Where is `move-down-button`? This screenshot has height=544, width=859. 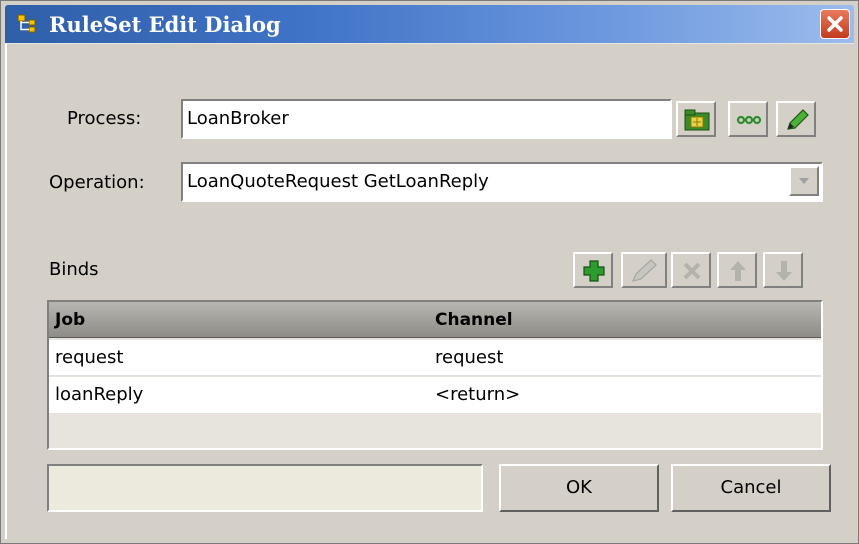
move-down-button is located at coordinates (783, 270).